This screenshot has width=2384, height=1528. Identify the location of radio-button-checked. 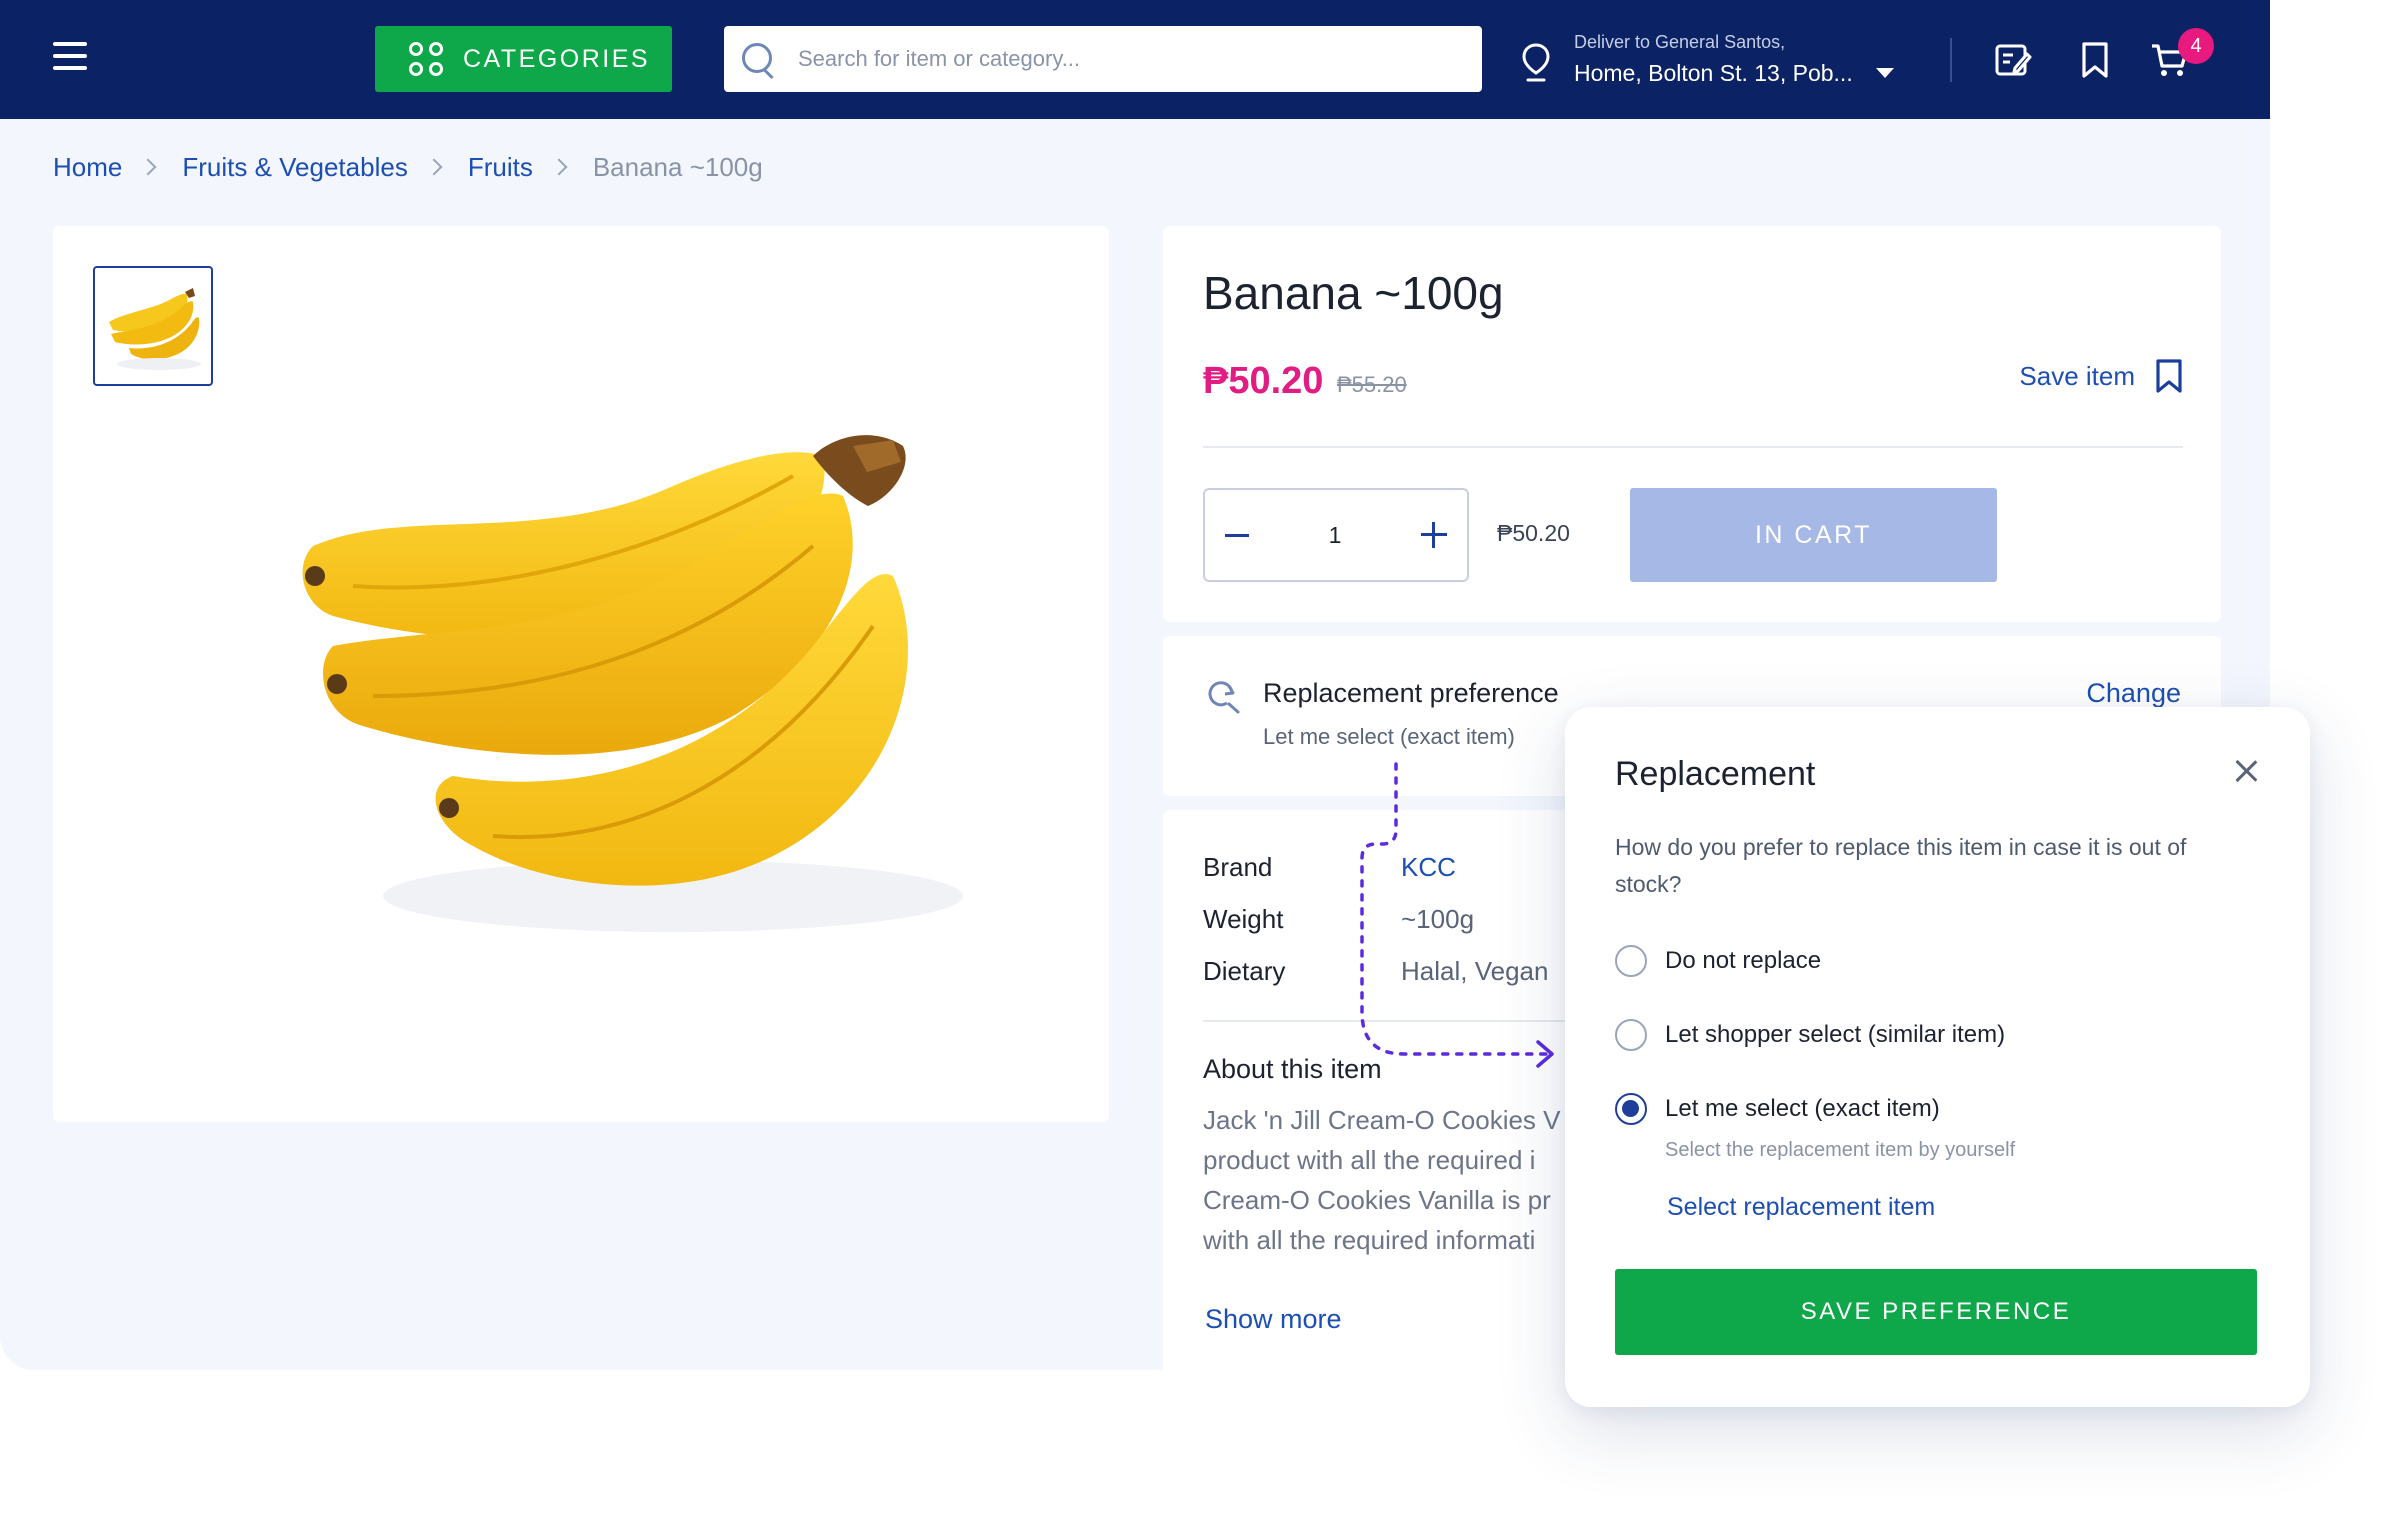
(1631, 1109).